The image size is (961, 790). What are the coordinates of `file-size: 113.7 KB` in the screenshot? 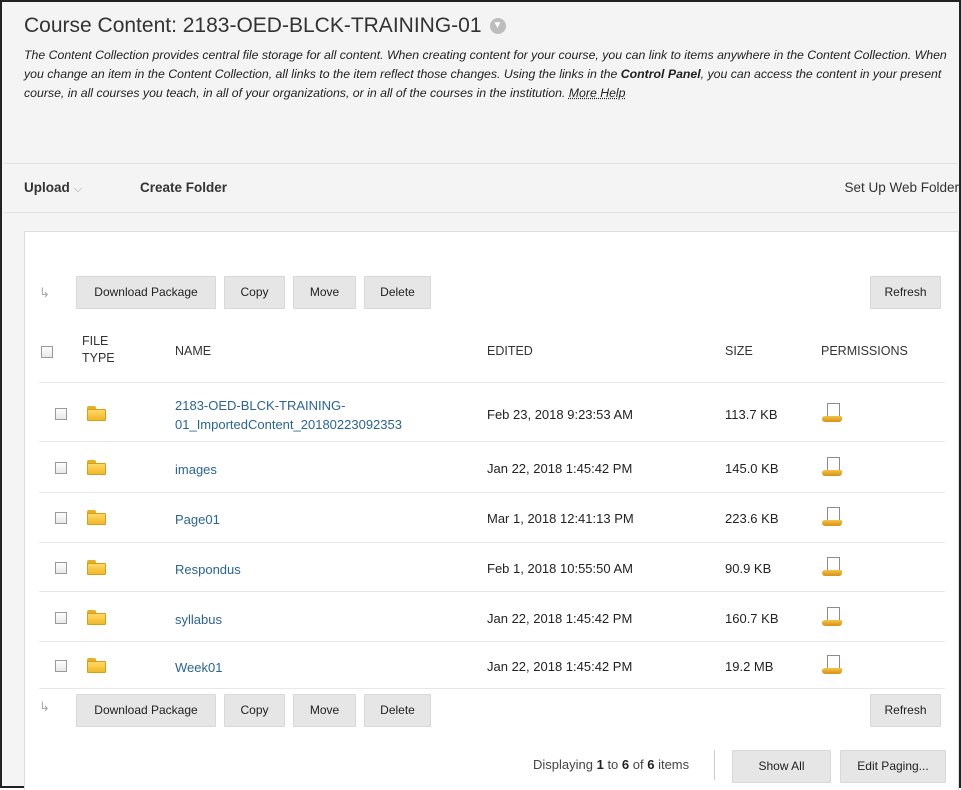 It's located at (751, 414).